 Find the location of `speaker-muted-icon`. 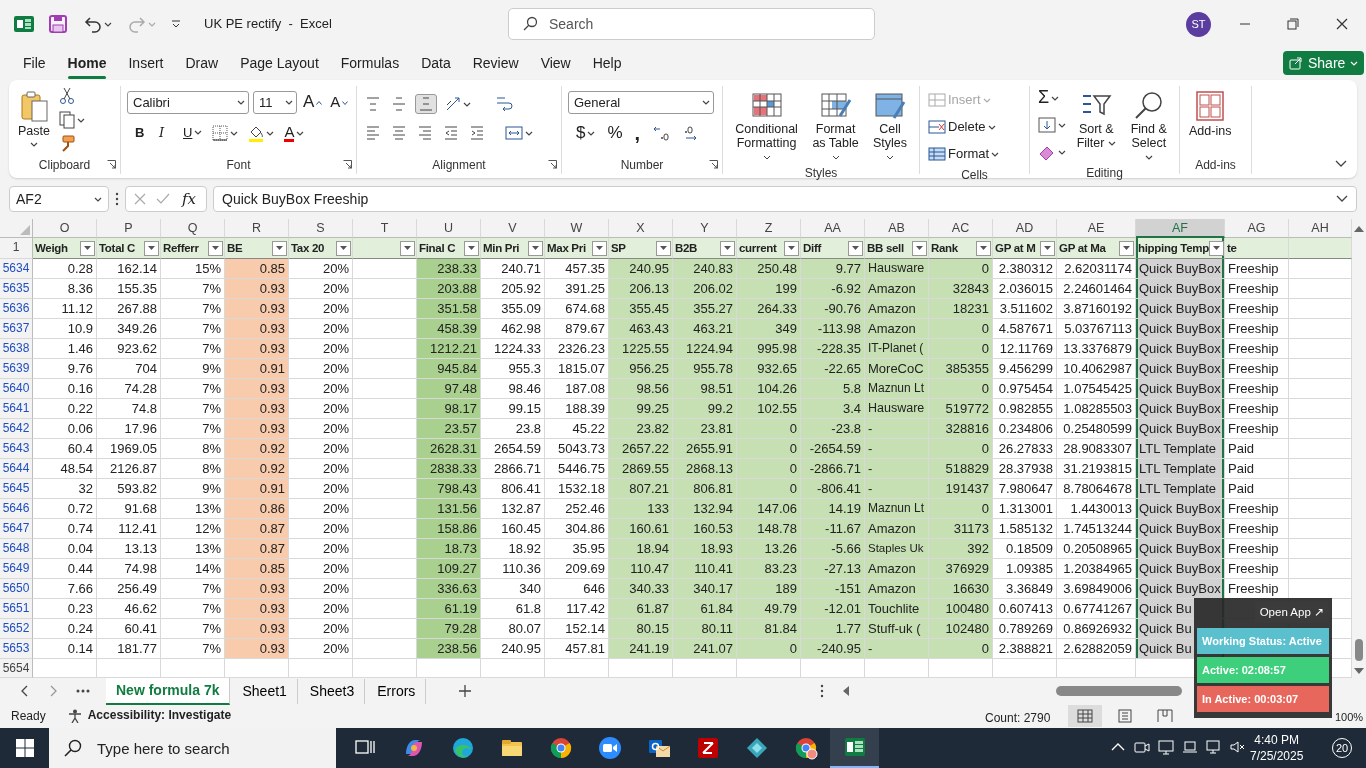

speaker-muted-icon is located at coordinates (1238, 747).